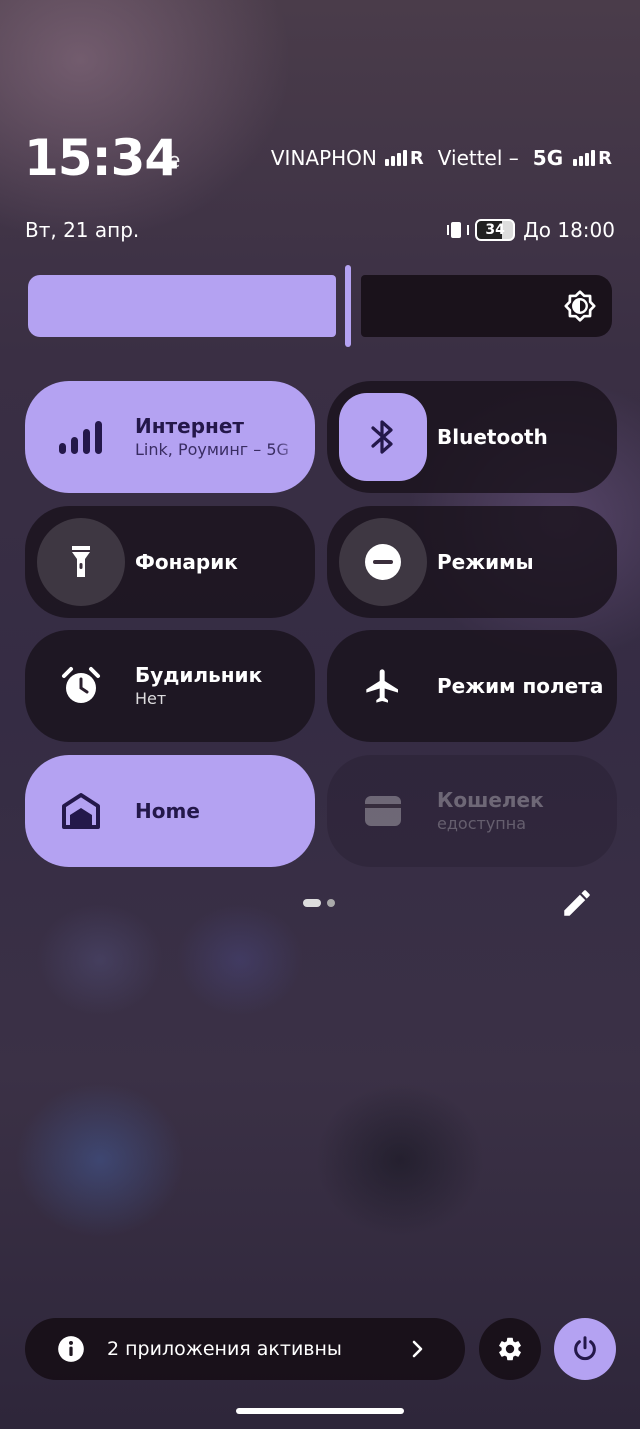 Image resolution: width=640 pixels, height=1429 pixels. I want to click on tile-bluetooth-title: Bluetooth, so click(492, 437).